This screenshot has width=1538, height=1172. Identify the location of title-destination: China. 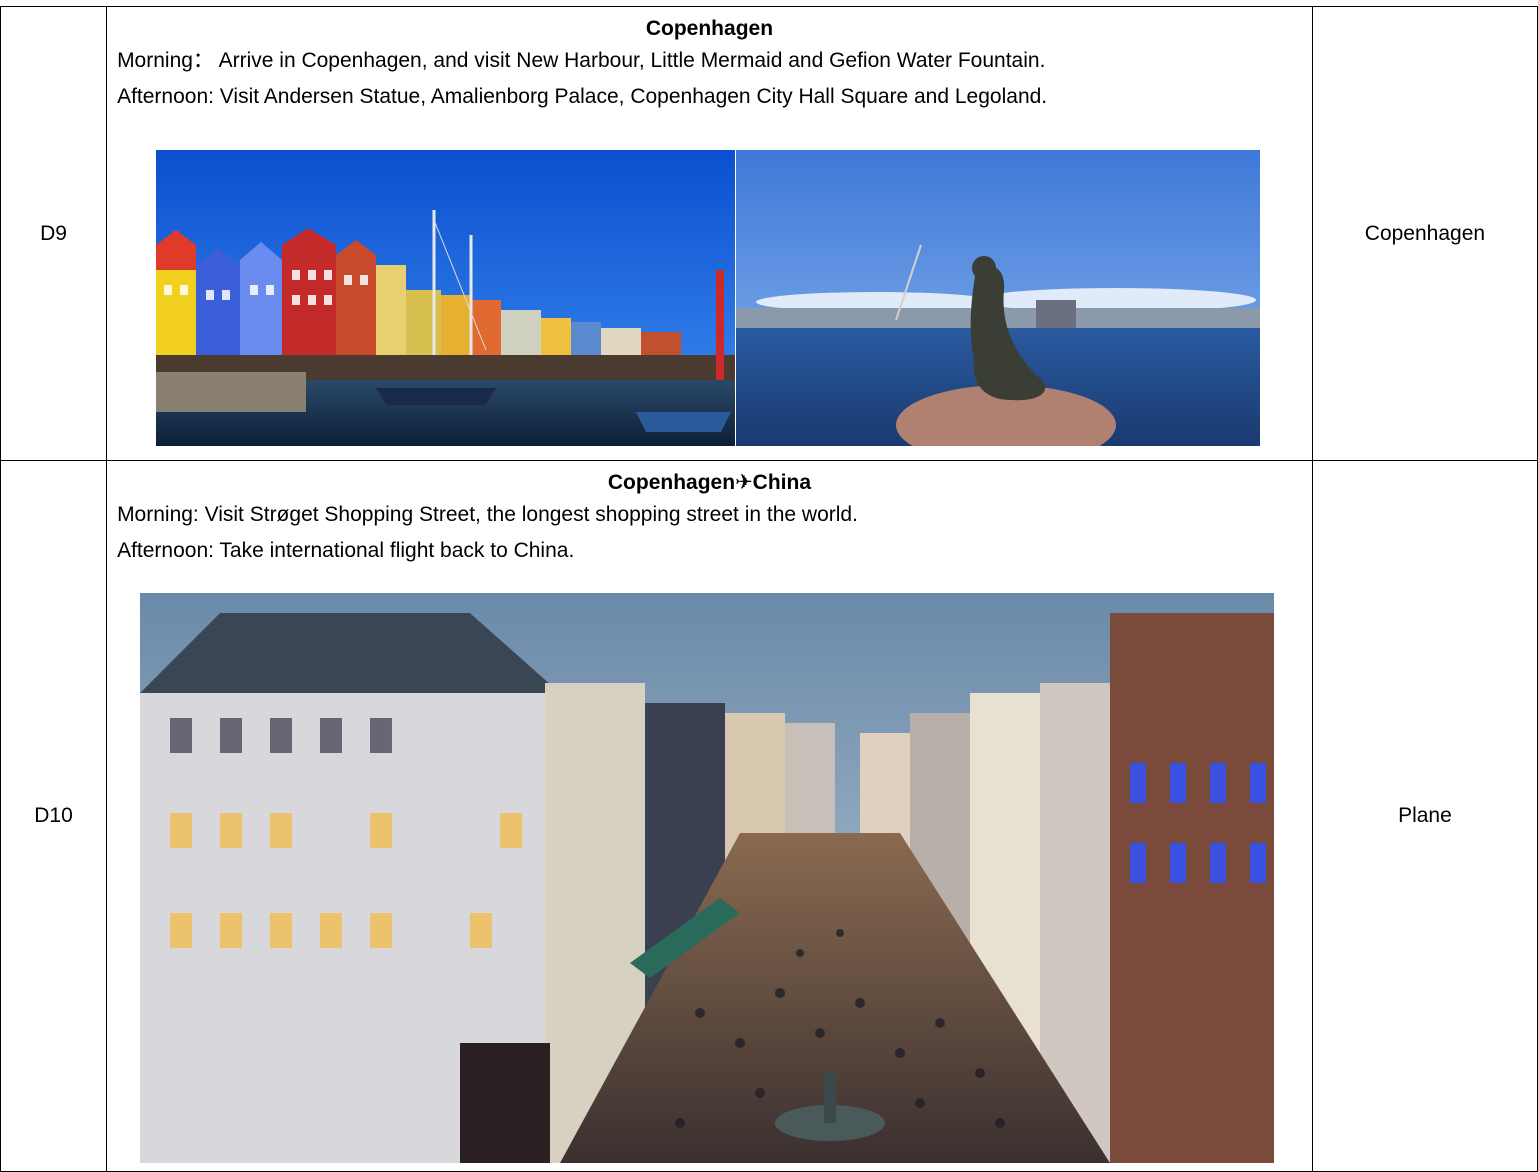
(782, 482).